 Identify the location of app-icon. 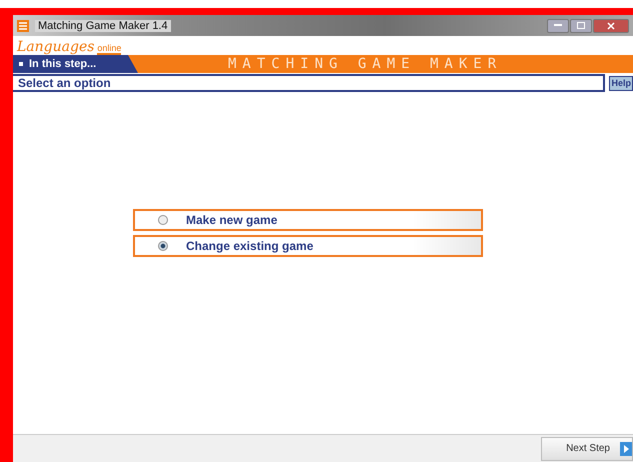
(23, 26).